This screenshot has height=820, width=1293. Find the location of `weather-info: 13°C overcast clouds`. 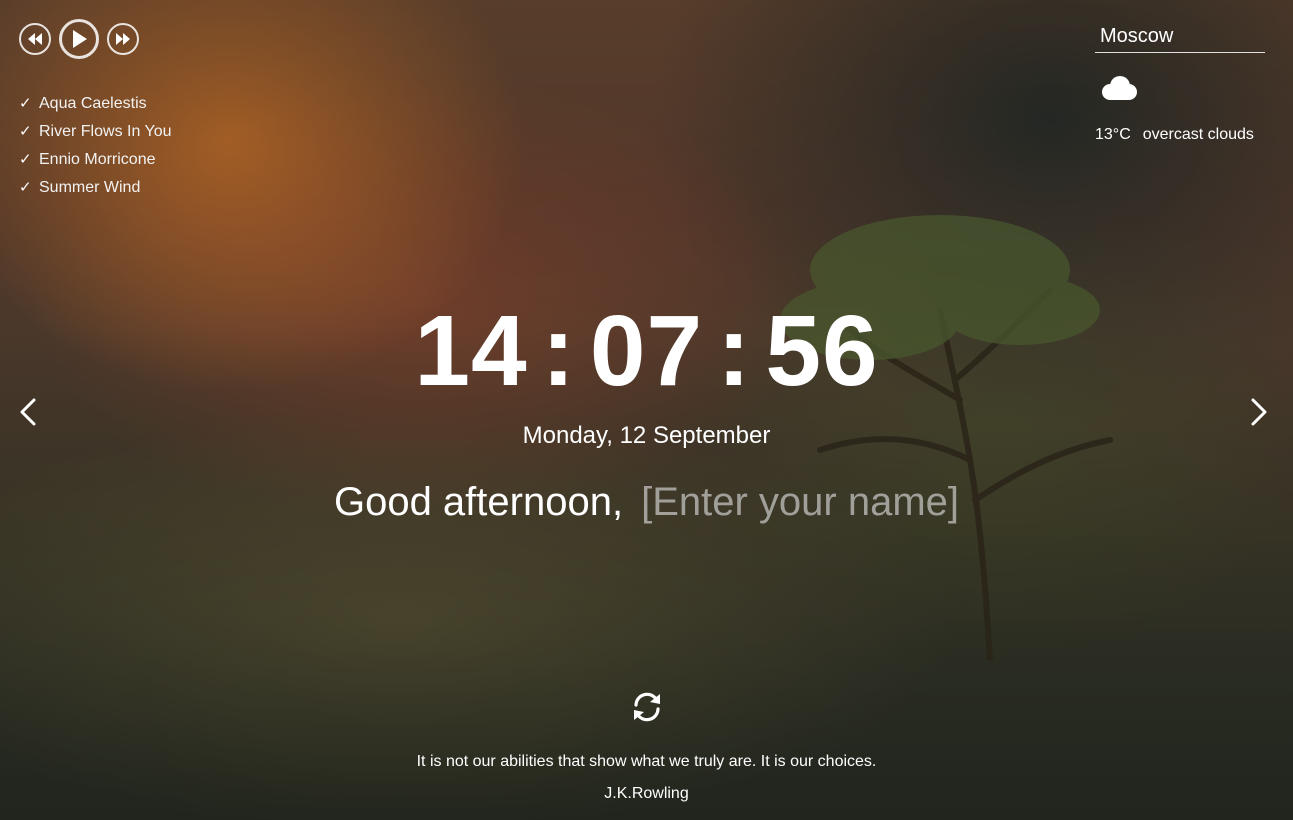

weather-info: 13°C overcast clouds is located at coordinates (1180, 135).